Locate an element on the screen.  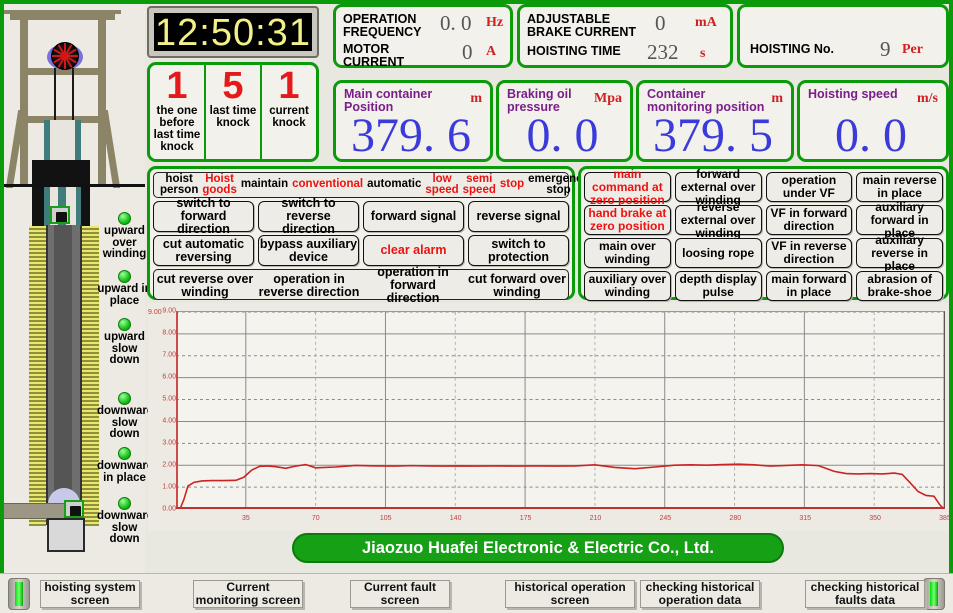
nav-lamp-left is located at coordinates (19, 594).